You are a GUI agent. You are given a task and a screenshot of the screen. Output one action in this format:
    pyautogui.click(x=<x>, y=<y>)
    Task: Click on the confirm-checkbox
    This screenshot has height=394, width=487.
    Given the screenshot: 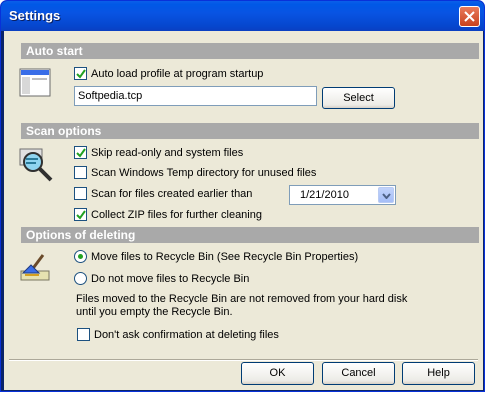 What is the action you would take?
    pyautogui.click(x=83, y=334)
    